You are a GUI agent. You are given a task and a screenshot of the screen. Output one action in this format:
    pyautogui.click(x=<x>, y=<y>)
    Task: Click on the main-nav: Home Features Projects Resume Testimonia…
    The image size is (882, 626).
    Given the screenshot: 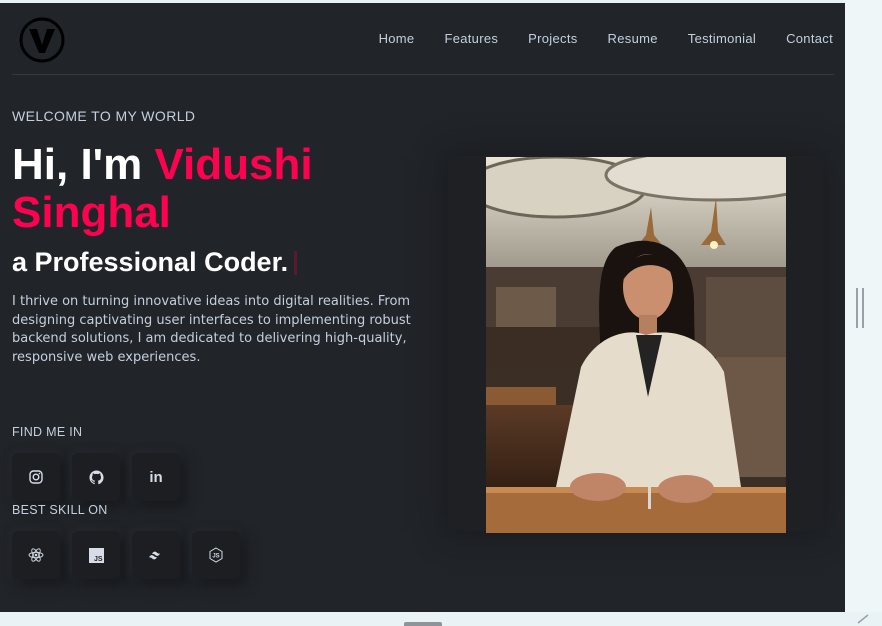 What is the action you would take?
    pyautogui.click(x=591, y=38)
    